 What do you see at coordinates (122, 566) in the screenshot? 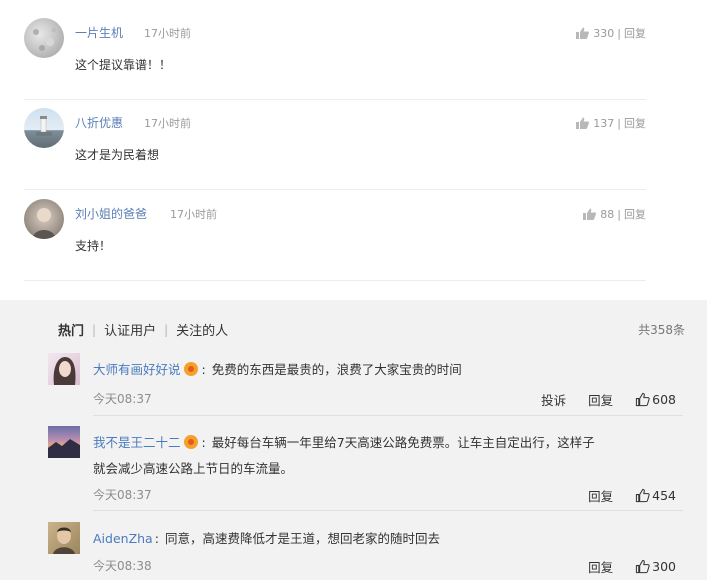
I see `comment-time: 今天08:38` at bounding box center [122, 566].